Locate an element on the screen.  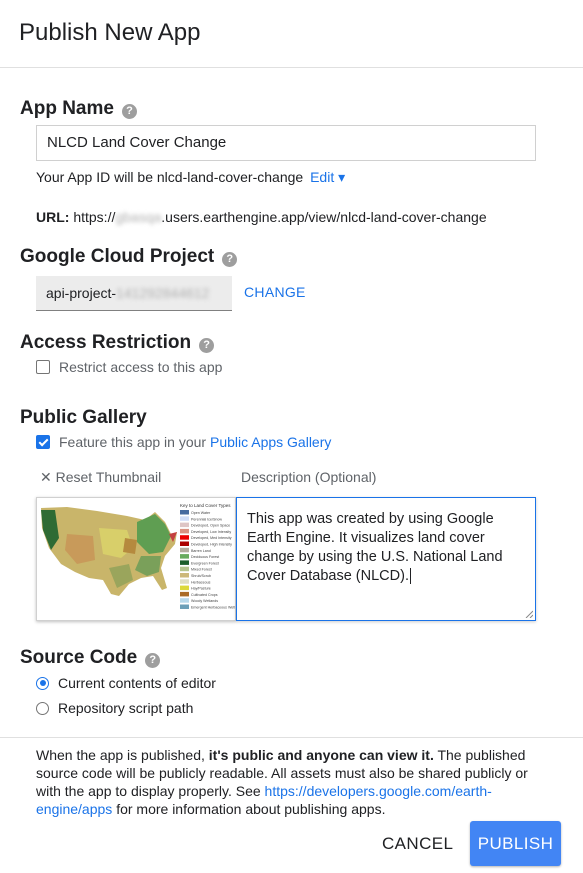
change-project-button: CHANGE is located at coordinates (275, 292).